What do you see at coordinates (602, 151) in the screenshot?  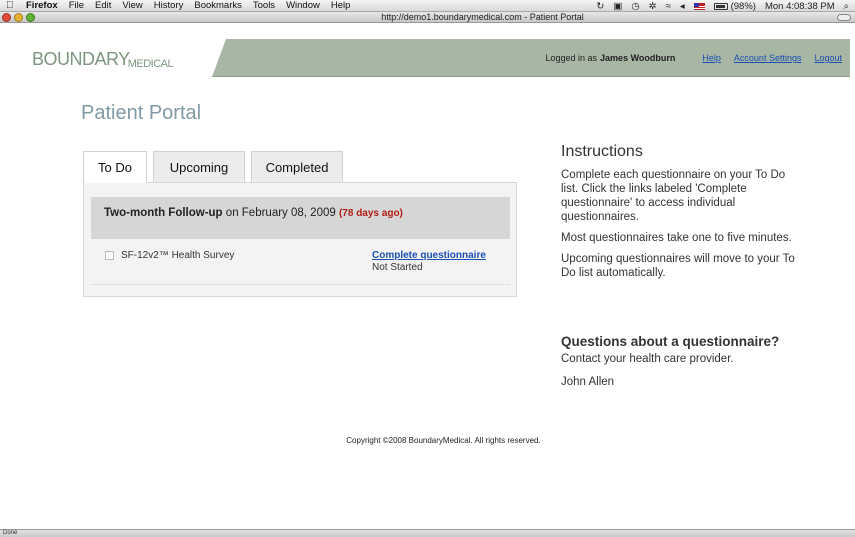 I see `instructions-heading: Instructions` at bounding box center [602, 151].